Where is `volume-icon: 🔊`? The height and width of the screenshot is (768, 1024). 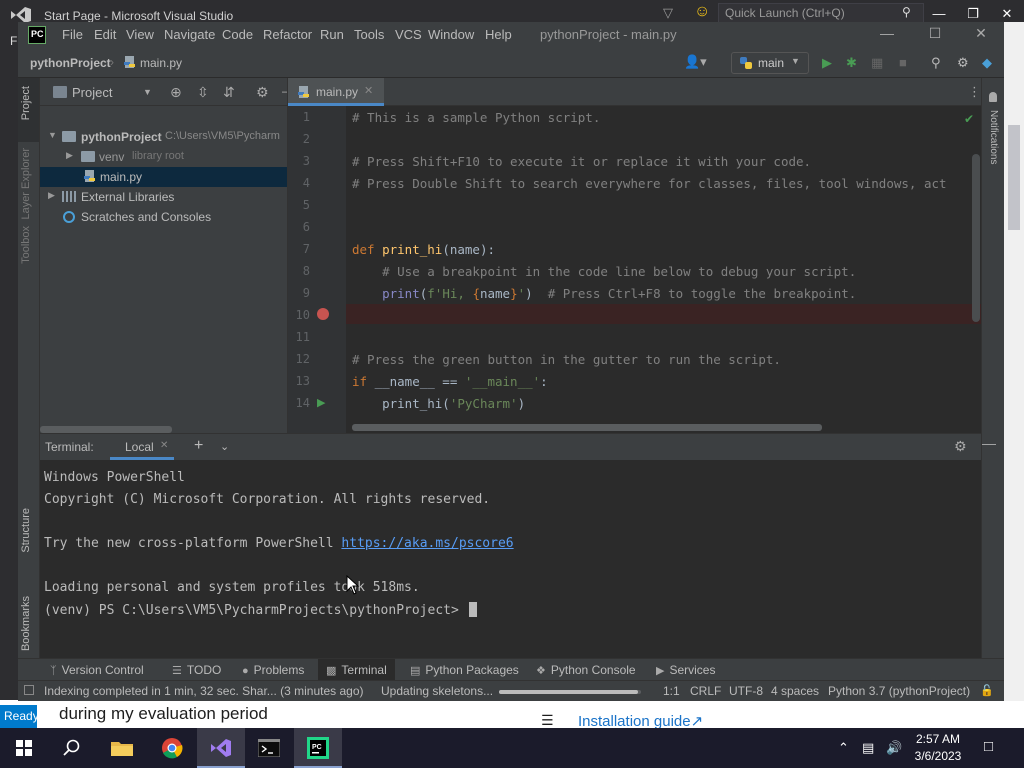
volume-icon: 🔊 is located at coordinates (894, 748).